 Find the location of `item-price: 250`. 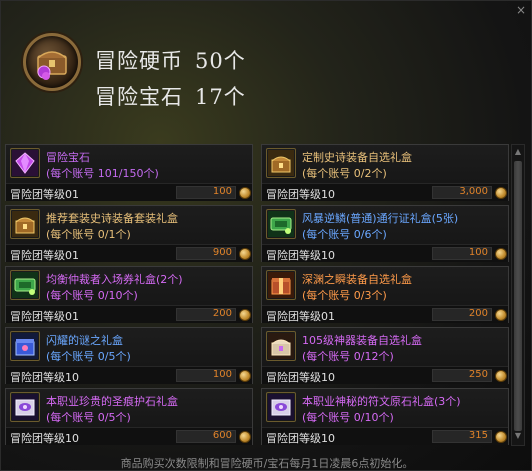

item-price: 250 is located at coordinates (478, 374).